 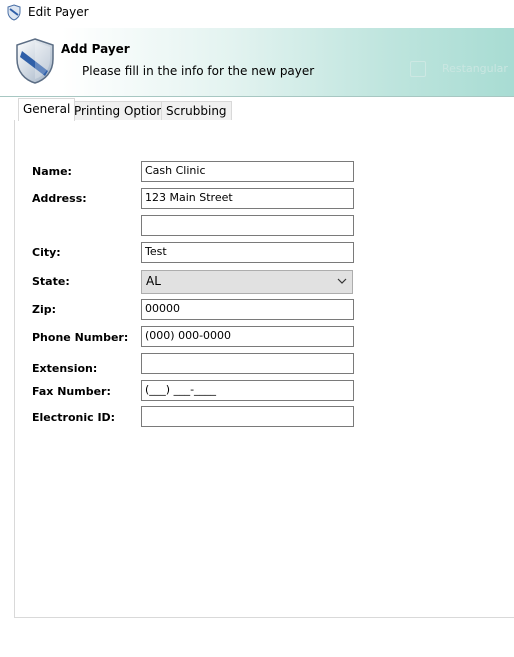 I want to click on window-title: Edit Payer, so click(x=58, y=12).